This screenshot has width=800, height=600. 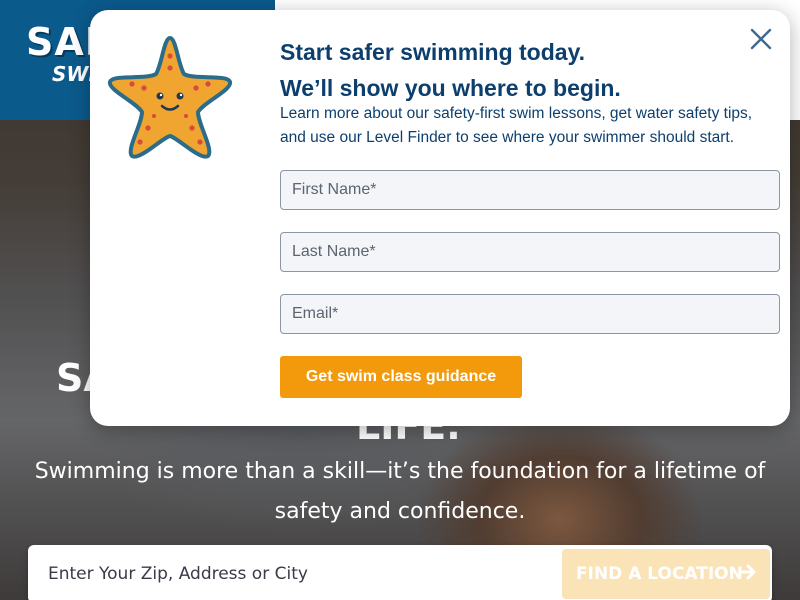 What do you see at coordinates (747, 574) in the screenshot?
I see `arrow-right-icon` at bounding box center [747, 574].